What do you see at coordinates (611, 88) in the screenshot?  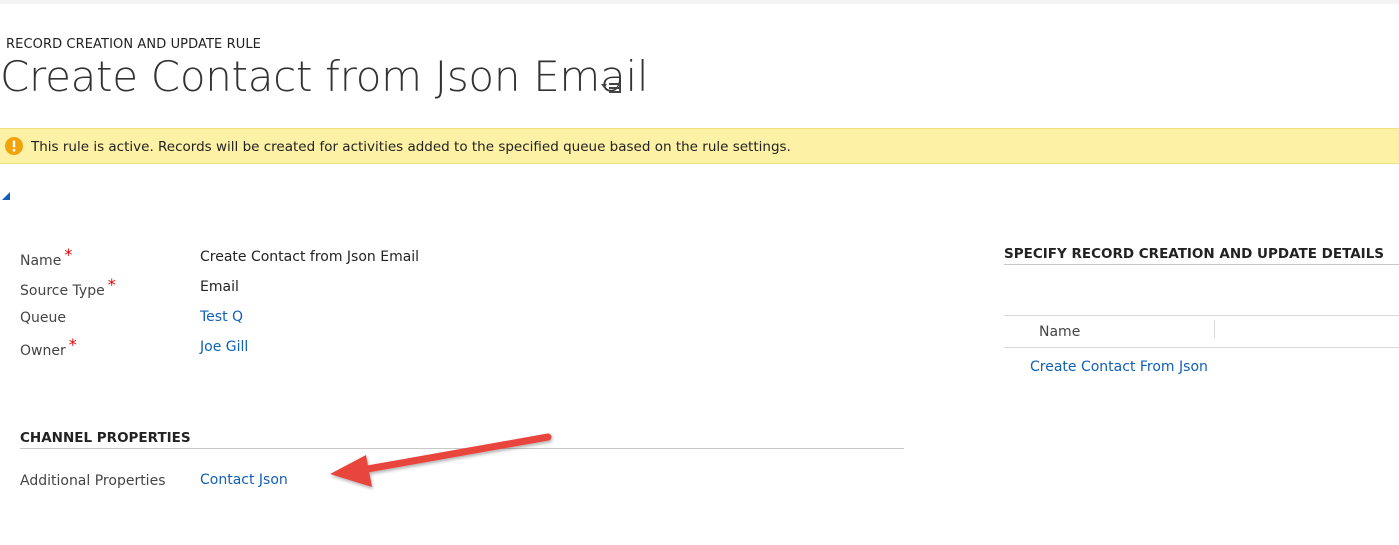 I see `menu-list-icon` at bounding box center [611, 88].